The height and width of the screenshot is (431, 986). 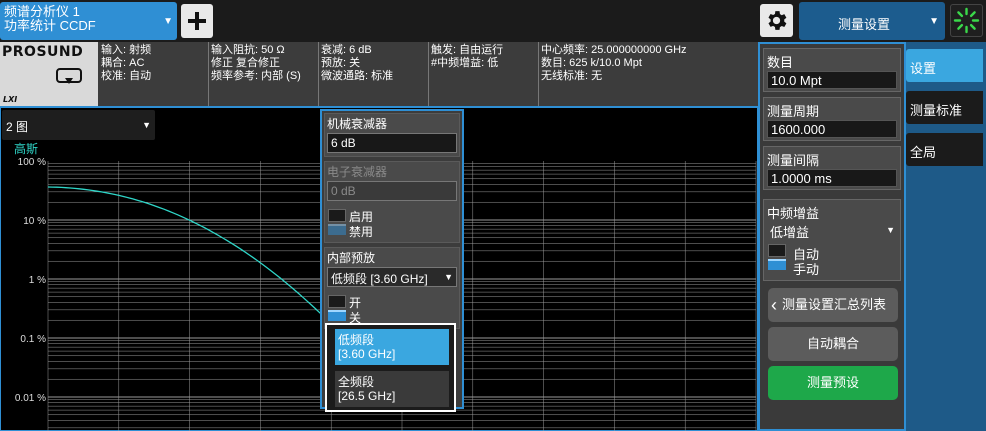 What do you see at coordinates (34, 221) in the screenshot?
I see `y-tick-label: 10 %` at bounding box center [34, 221].